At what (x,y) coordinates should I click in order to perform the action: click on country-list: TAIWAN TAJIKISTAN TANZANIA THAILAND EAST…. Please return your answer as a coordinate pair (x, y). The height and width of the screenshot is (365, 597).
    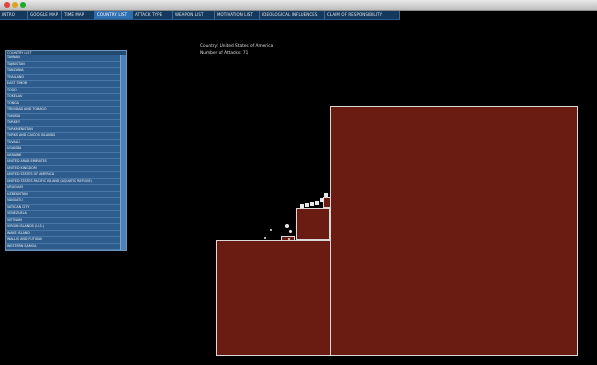
    Looking at the image, I should click on (63, 152).